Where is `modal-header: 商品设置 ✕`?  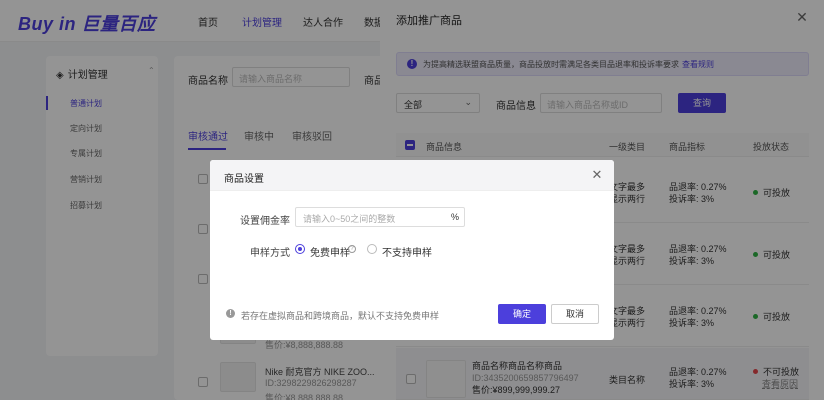 modal-header: 商品设置 ✕ is located at coordinates (412, 175).